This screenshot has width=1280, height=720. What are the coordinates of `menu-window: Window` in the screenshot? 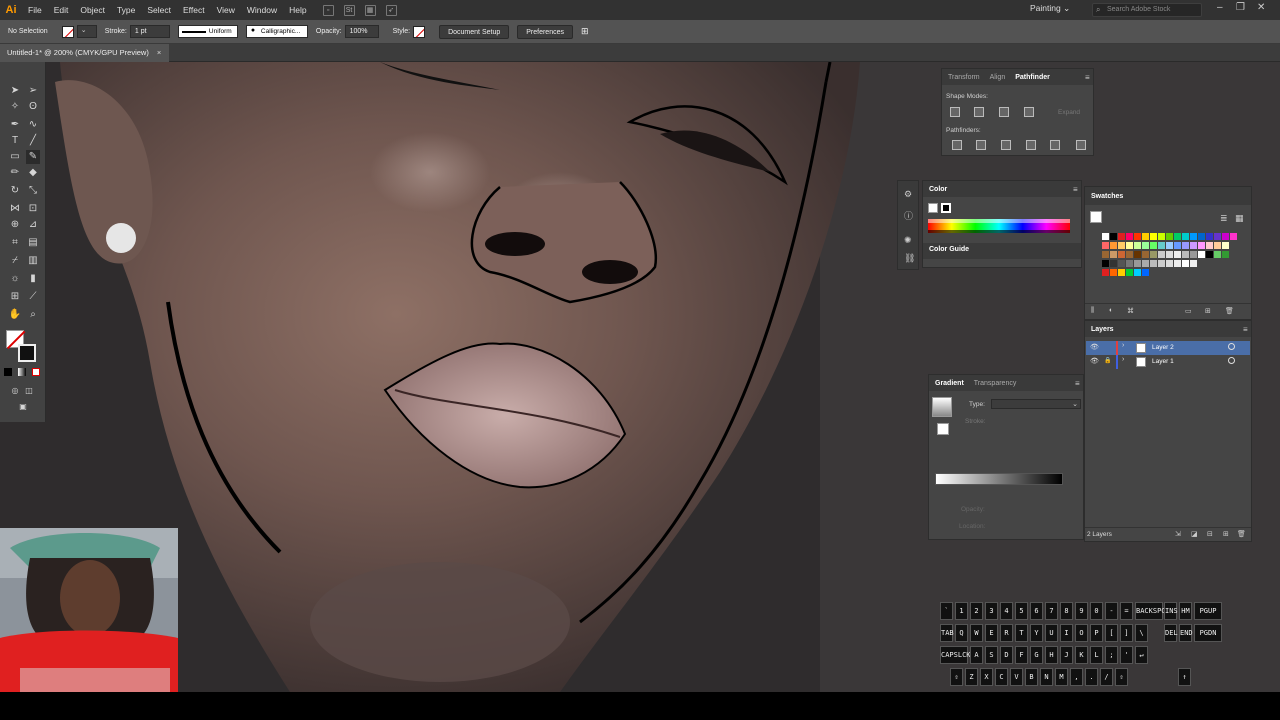 It's located at (262, 10).